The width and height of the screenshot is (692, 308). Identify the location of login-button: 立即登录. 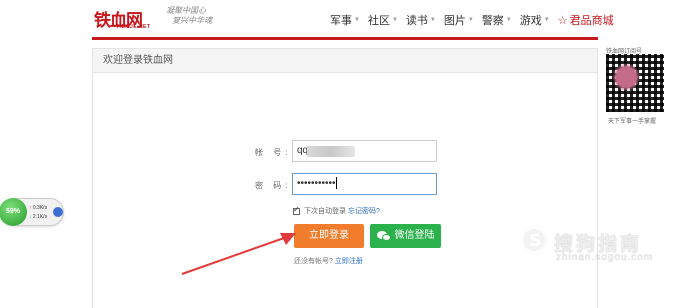
(329, 236).